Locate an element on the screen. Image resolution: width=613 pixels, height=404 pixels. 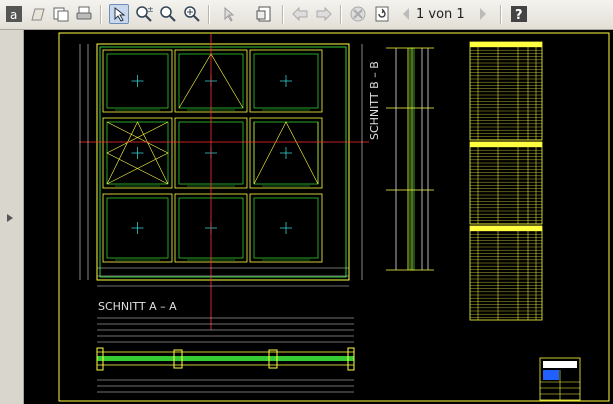
parts-list-tables is located at coordinates (506, 181).